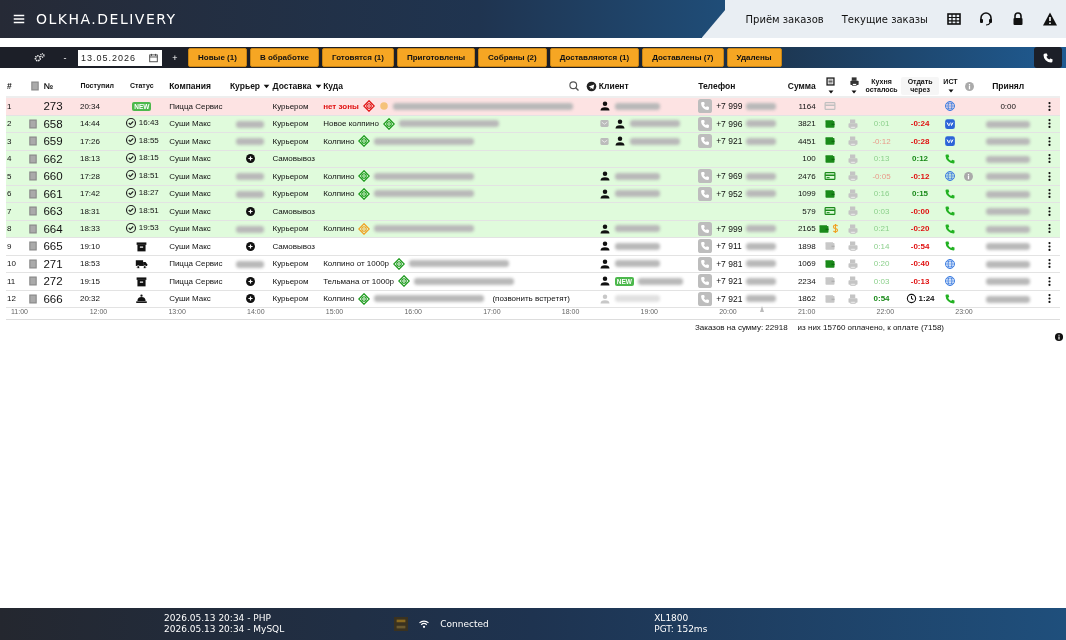  I want to click on phone-number: +7 969, so click(729, 176).